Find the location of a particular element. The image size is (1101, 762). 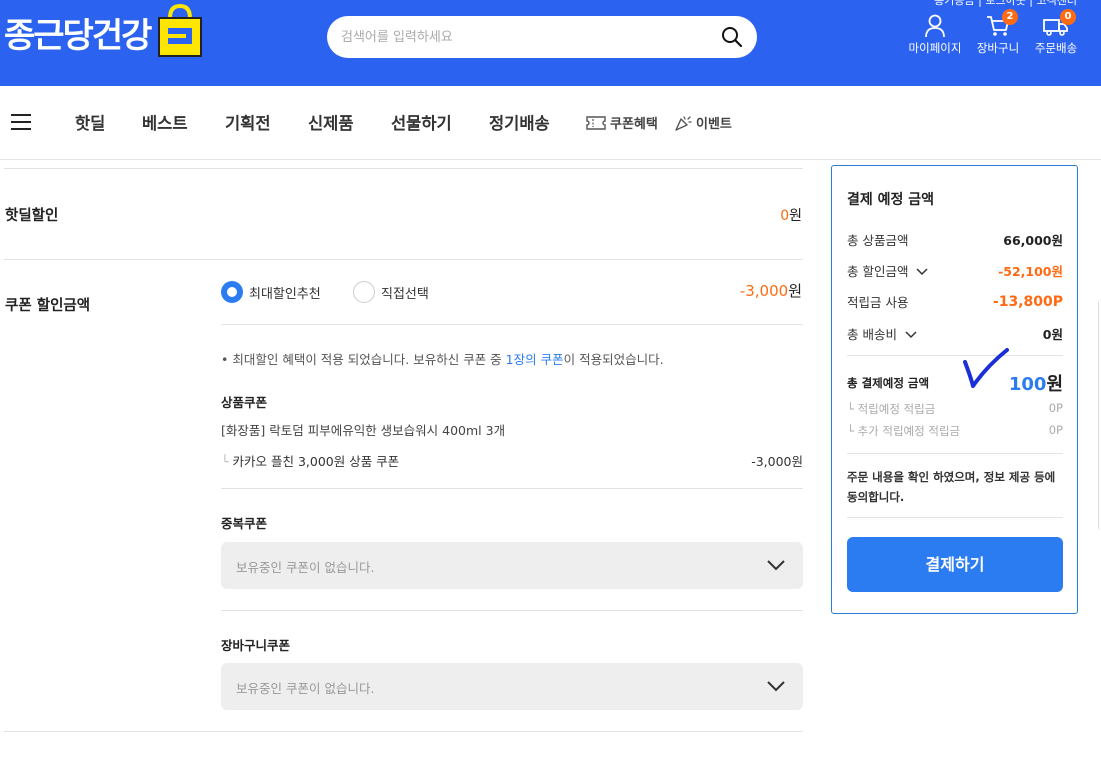

coupon-amount-number: -3,000 is located at coordinates (764, 291).